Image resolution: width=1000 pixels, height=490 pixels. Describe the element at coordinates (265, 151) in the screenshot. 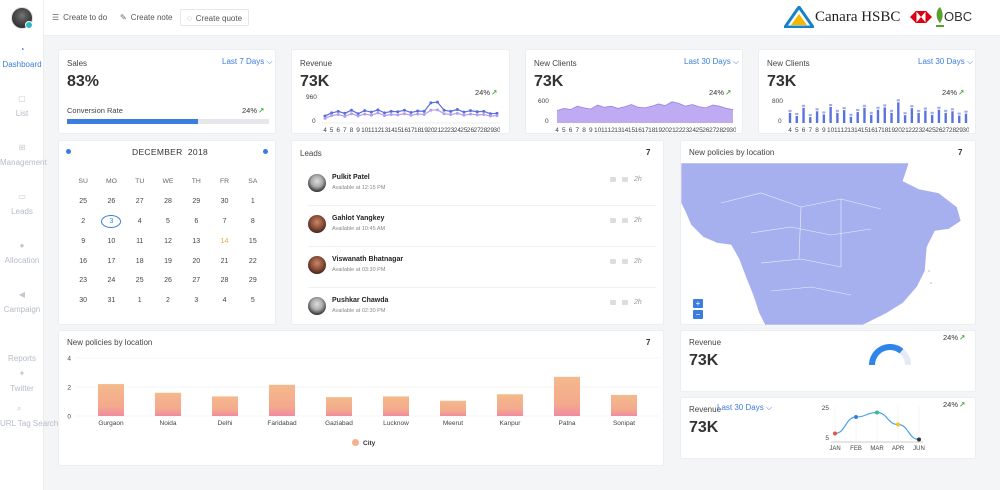

I see `next-month-button` at that location.